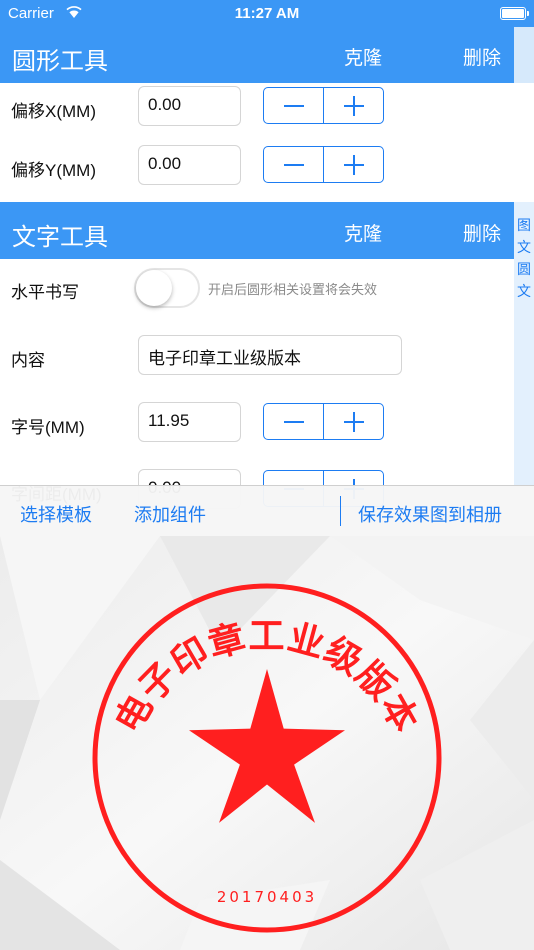 Image resolution: width=534 pixels, height=950 pixels. I want to click on side-tab-char: 圆, so click(524, 269).